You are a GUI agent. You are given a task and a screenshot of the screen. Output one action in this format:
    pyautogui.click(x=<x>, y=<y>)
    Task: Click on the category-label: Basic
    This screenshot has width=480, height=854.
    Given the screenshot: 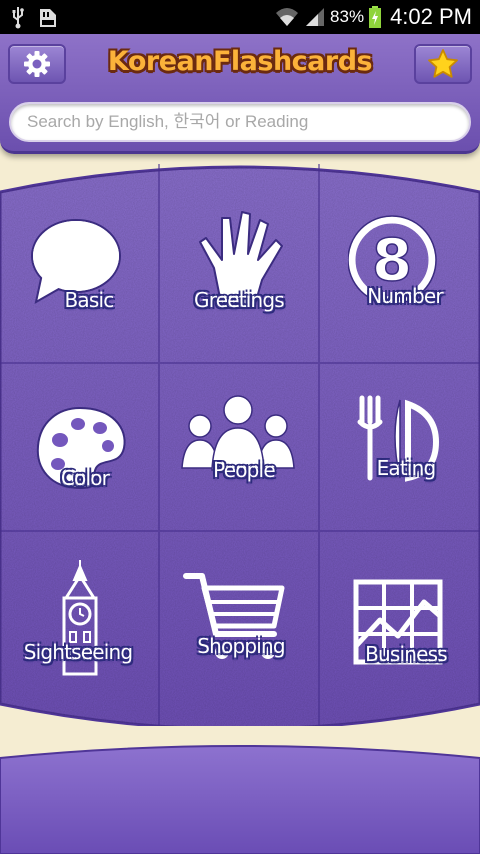 What is the action you would take?
    pyautogui.click(x=89, y=300)
    